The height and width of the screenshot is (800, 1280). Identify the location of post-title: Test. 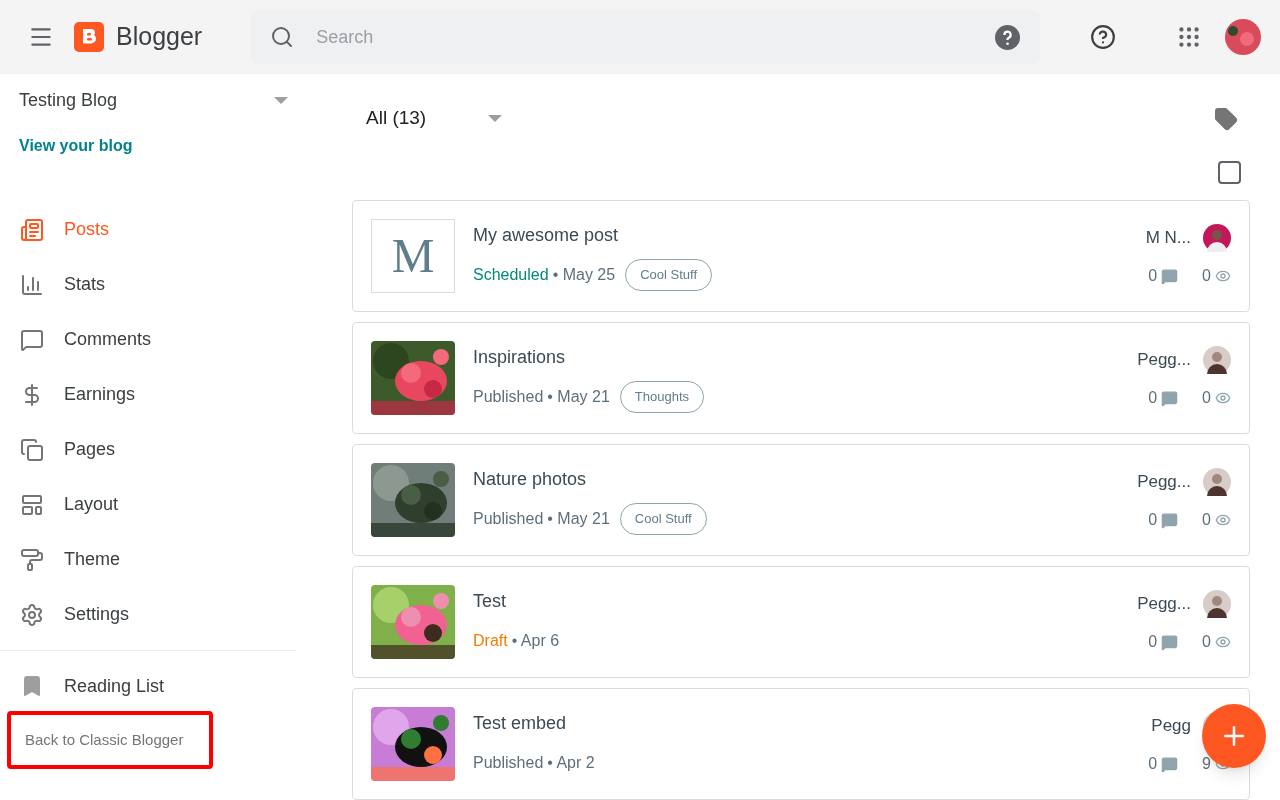
(797, 601).